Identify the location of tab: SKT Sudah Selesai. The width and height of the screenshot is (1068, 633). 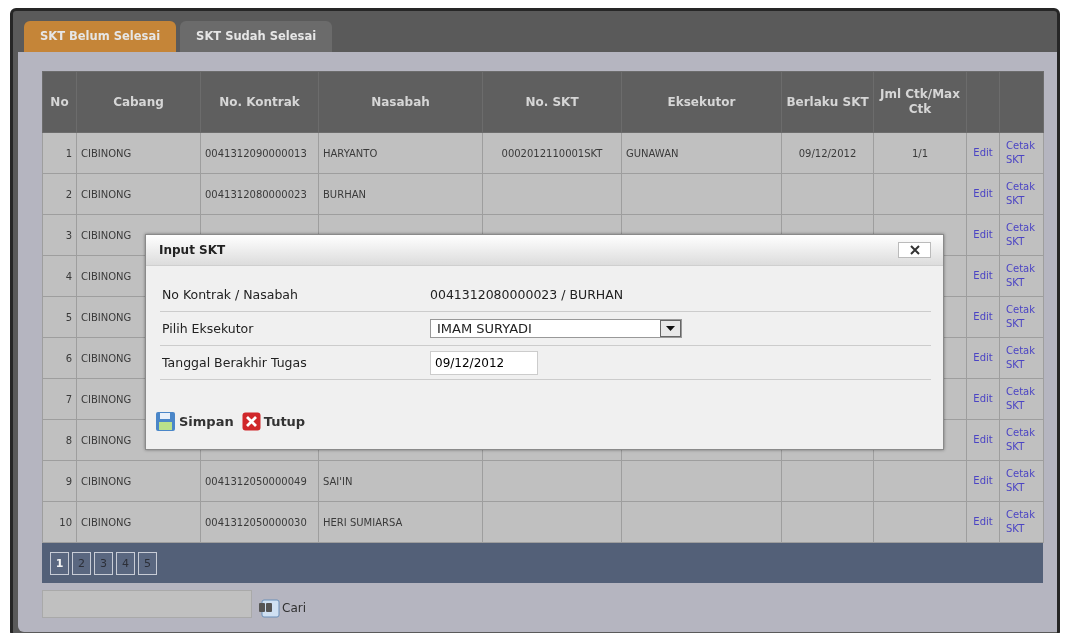
(256, 36).